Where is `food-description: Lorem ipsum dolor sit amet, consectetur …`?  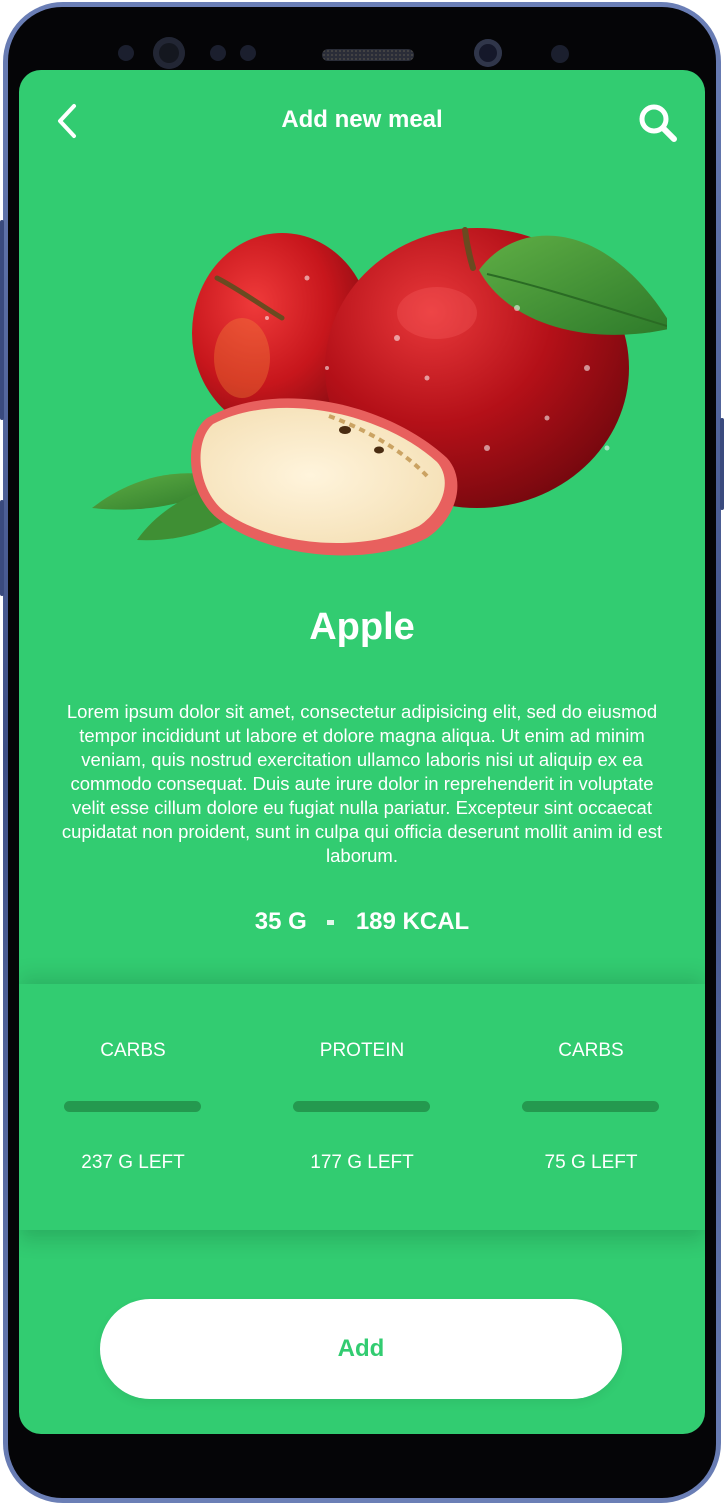 food-description: Lorem ipsum dolor sit amet, consectetur … is located at coordinates (362, 783).